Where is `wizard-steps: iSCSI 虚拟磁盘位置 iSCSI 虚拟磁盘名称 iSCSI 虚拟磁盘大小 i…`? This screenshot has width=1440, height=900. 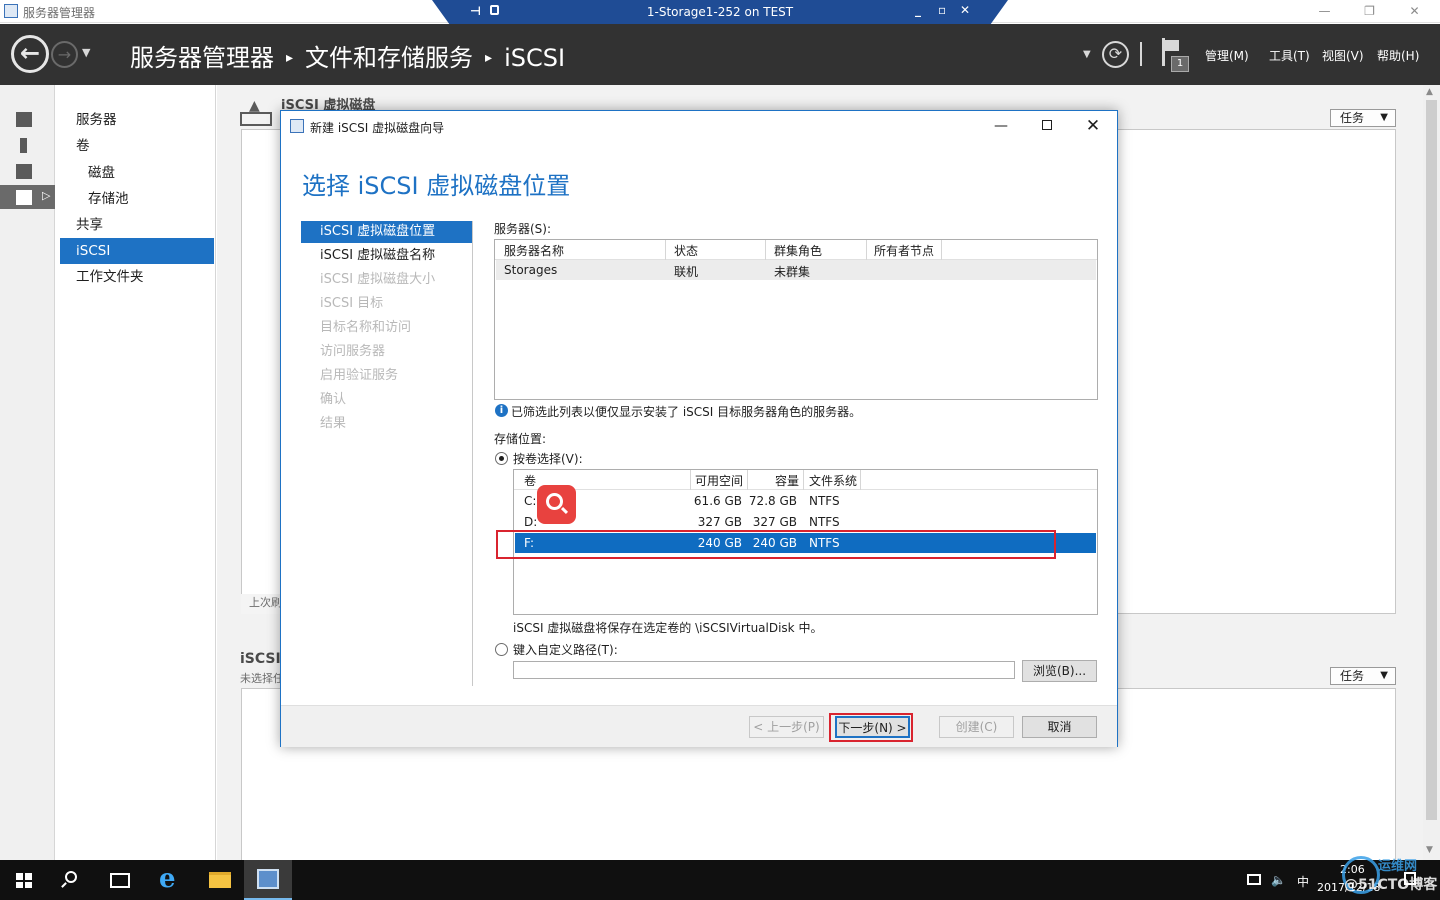 wizard-steps: iSCSI 虚拟磁盘位置 iSCSI 虚拟磁盘名称 iSCSI 虚拟磁盘大小 i… is located at coordinates (387, 453).